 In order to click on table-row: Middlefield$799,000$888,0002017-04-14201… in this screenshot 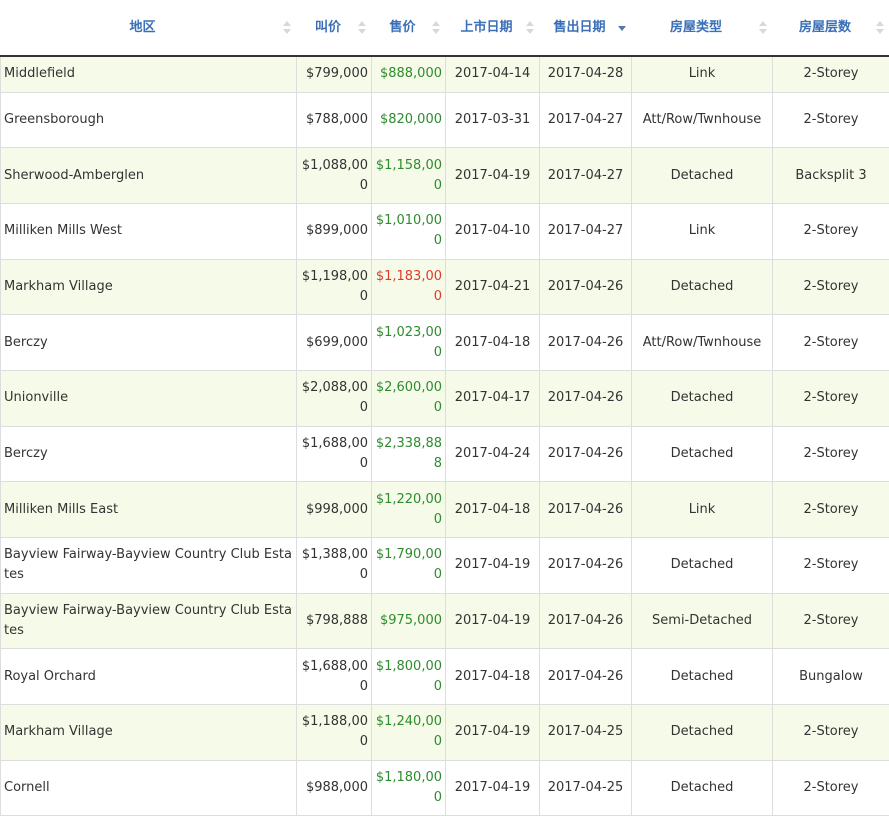, I will do `click(445, 74)`.